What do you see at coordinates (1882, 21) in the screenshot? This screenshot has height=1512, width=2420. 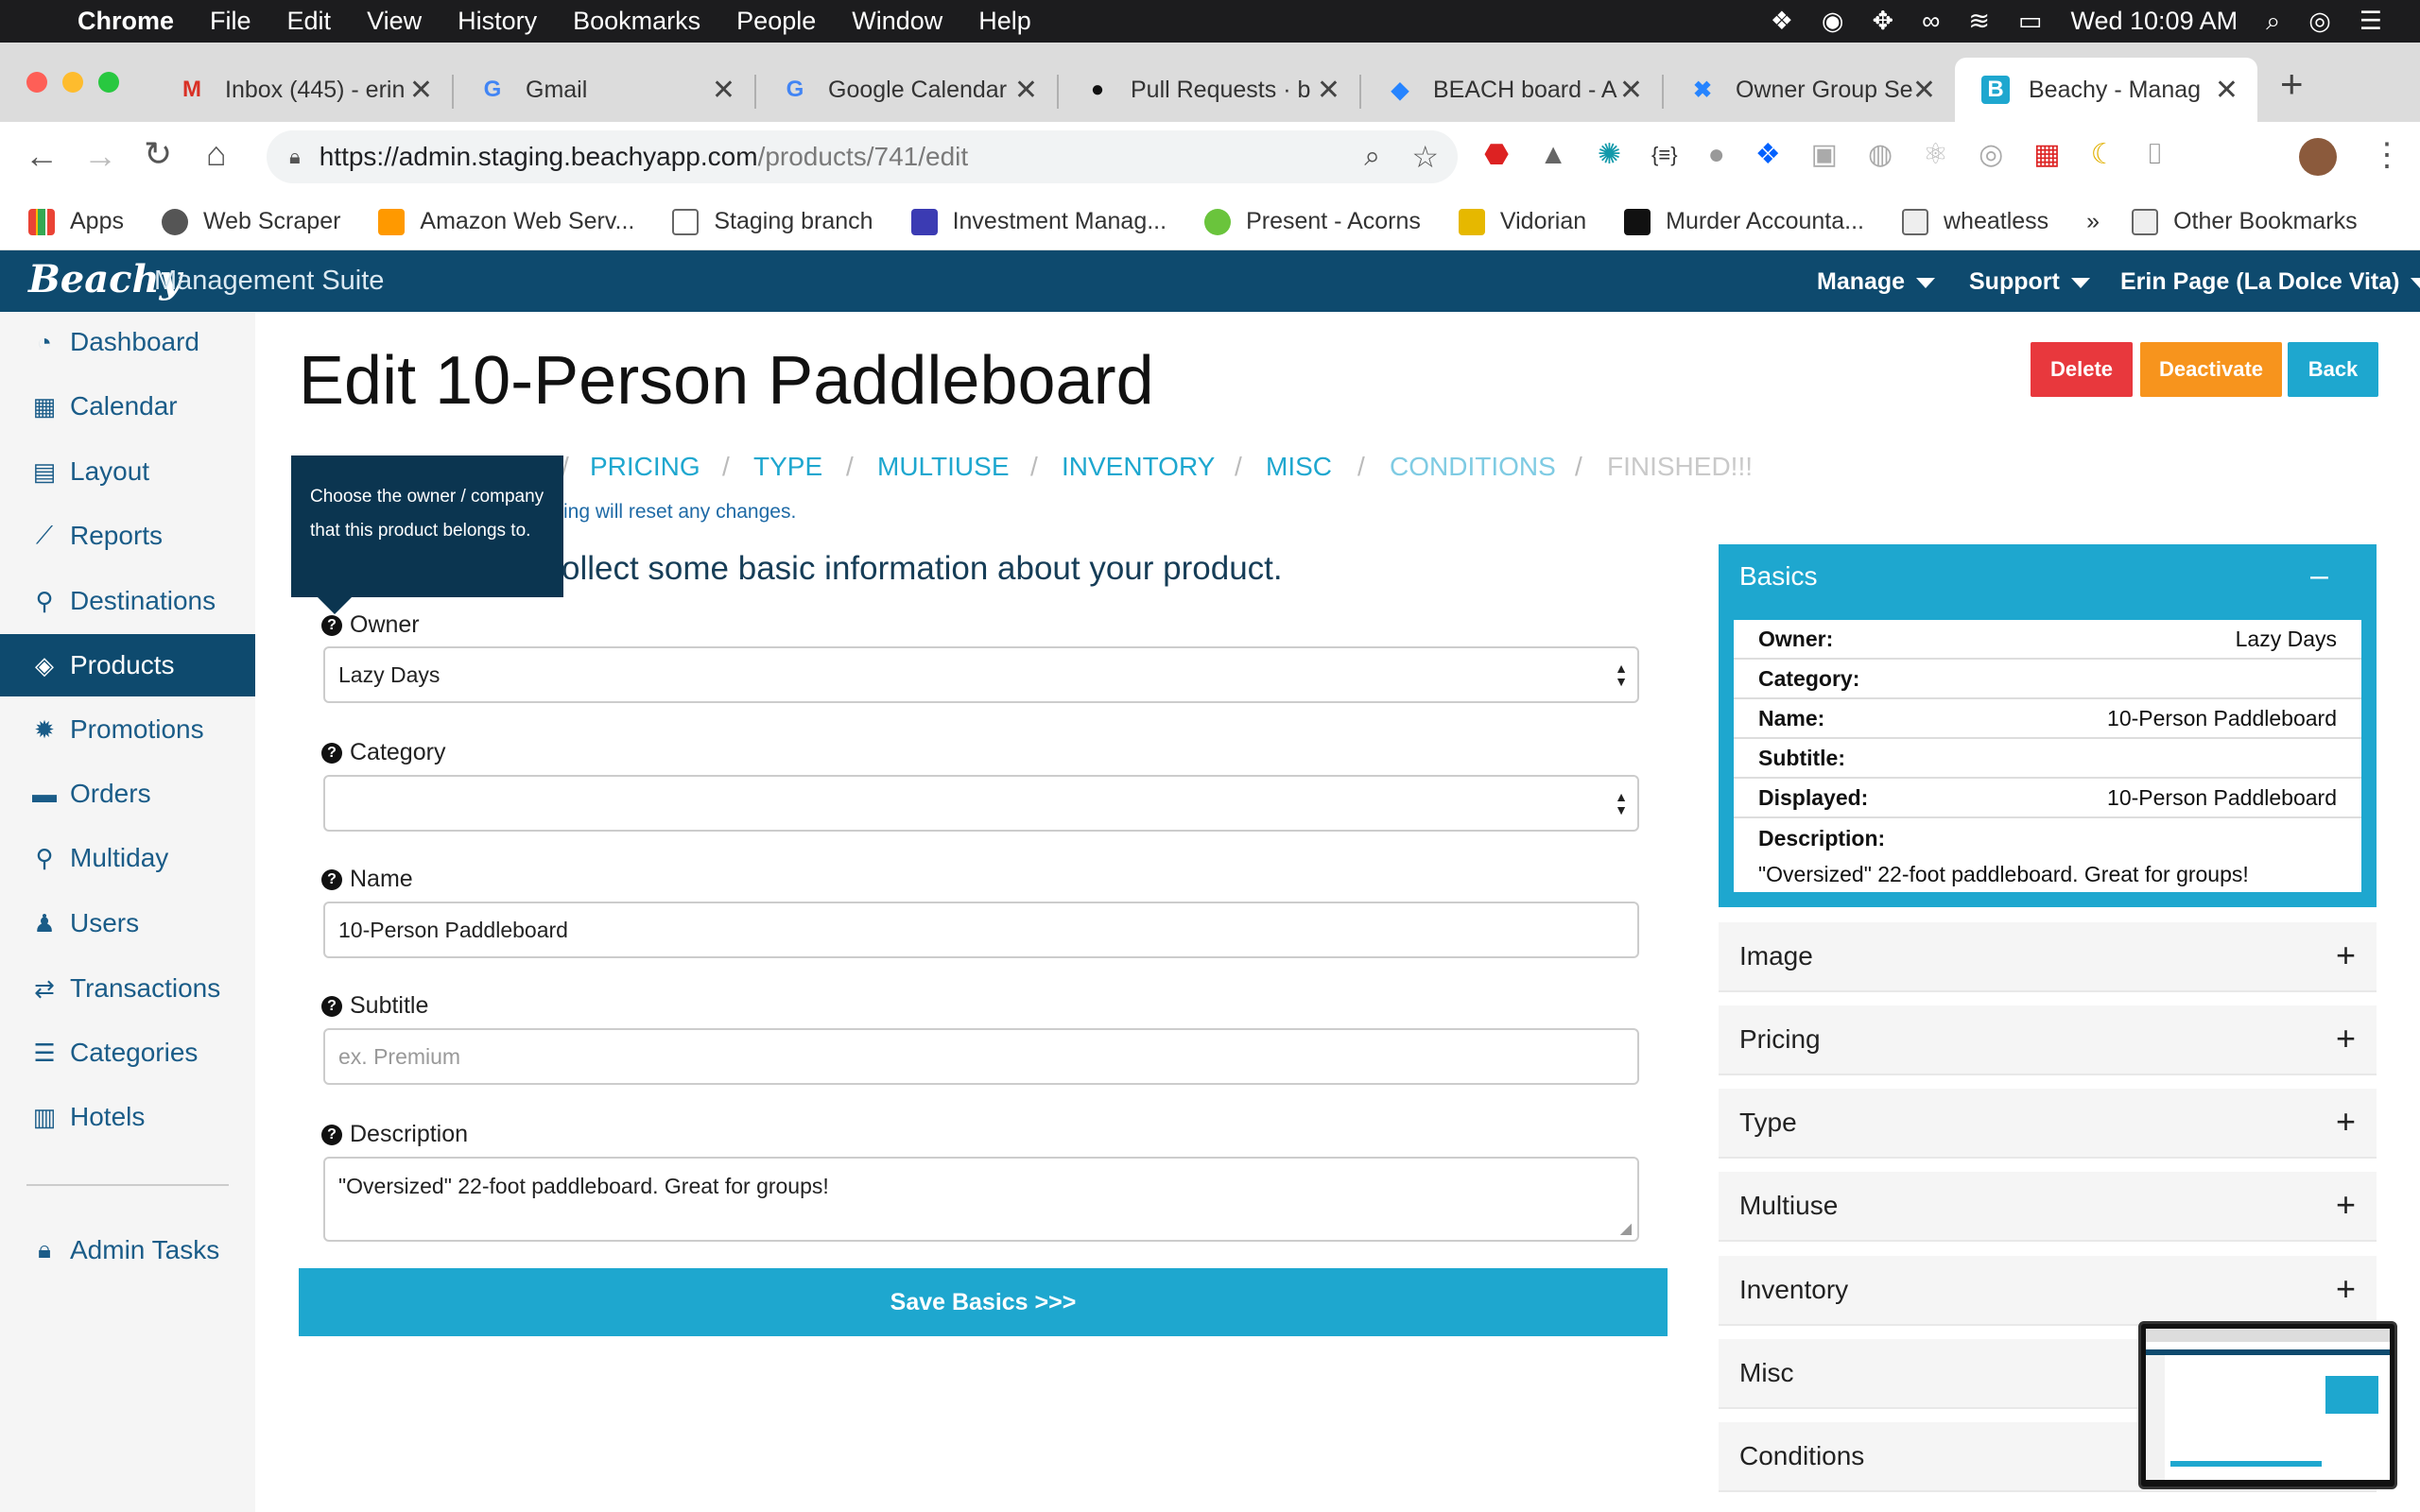 I see `move-icon: ✥` at bounding box center [1882, 21].